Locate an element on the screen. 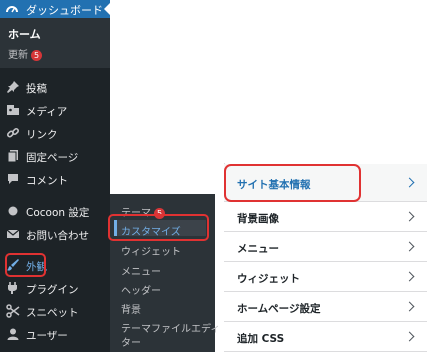  link-icon is located at coordinates (13, 133).